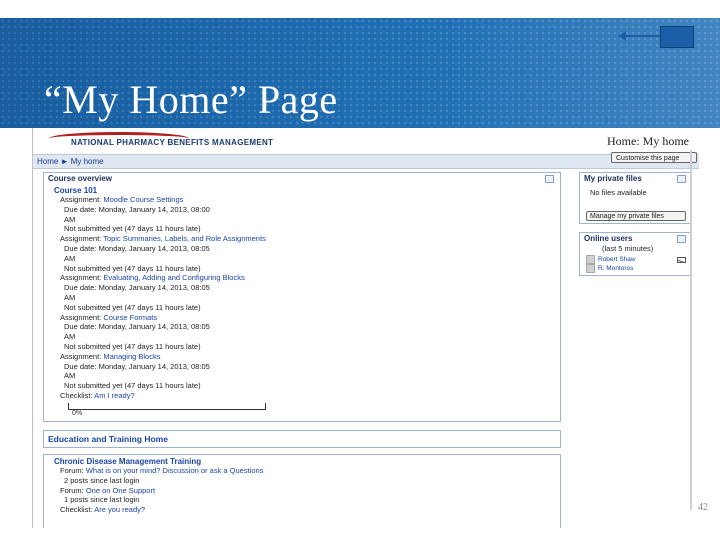 This screenshot has width=720, height=540. Describe the element at coordinates (703, 507) in the screenshot. I see `page-number: 42` at that location.